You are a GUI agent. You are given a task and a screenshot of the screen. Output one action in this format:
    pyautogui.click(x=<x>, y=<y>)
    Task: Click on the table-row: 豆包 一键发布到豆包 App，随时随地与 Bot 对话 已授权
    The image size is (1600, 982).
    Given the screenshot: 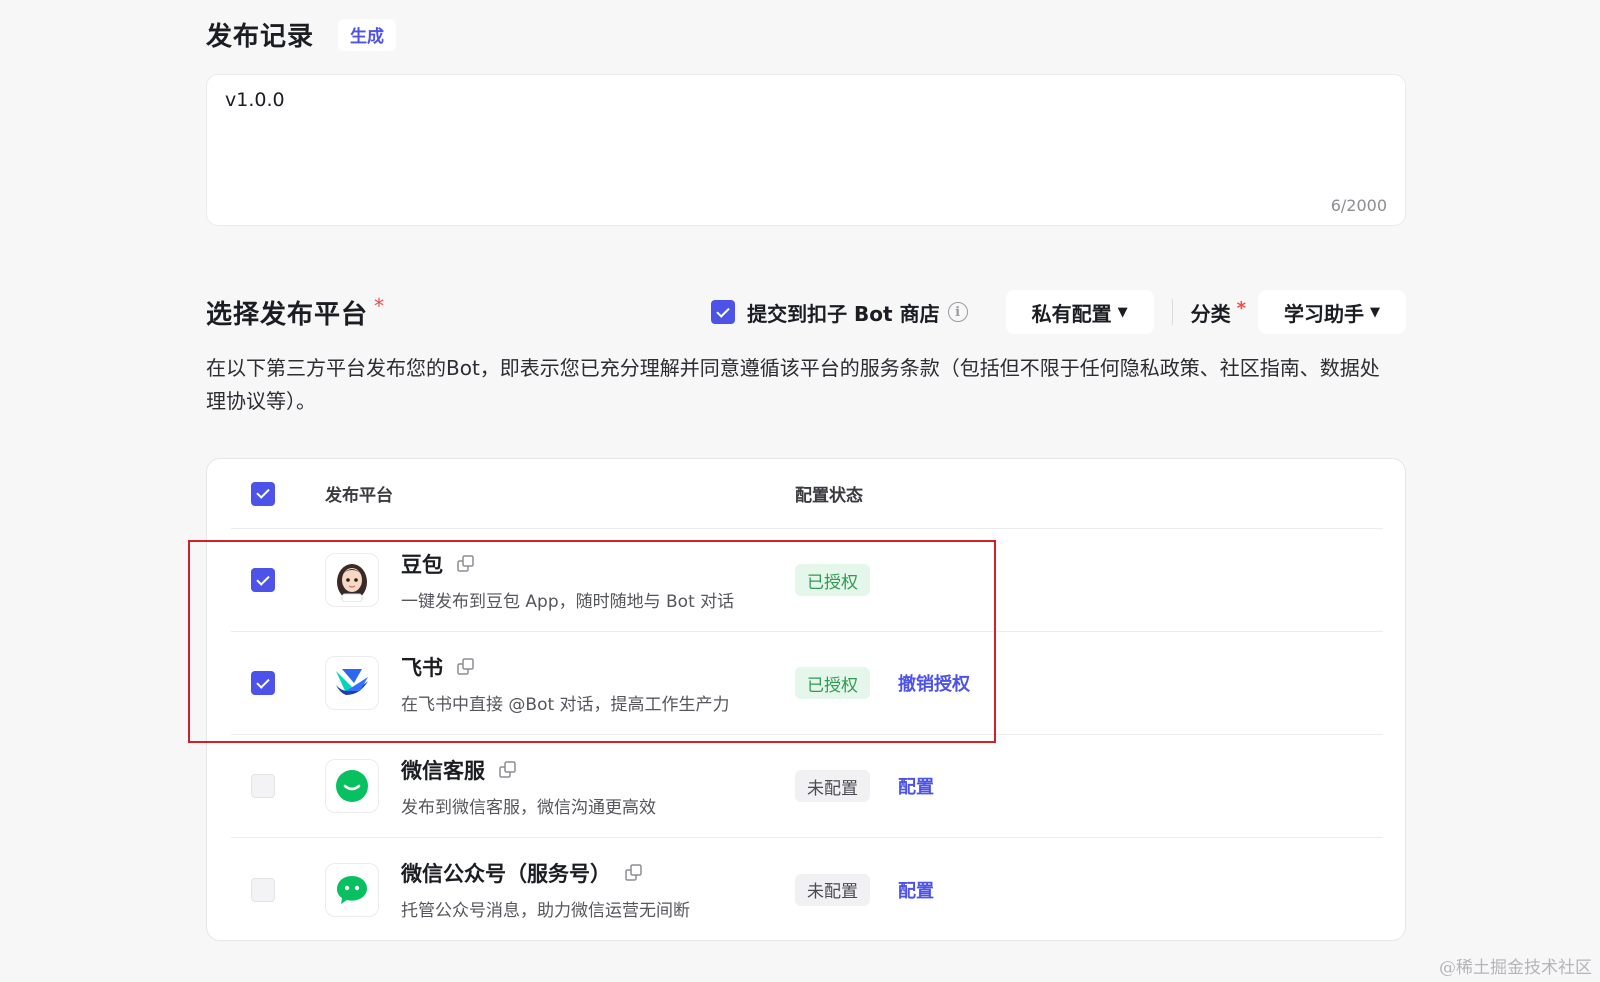 What is the action you would take?
    pyautogui.click(x=807, y=580)
    